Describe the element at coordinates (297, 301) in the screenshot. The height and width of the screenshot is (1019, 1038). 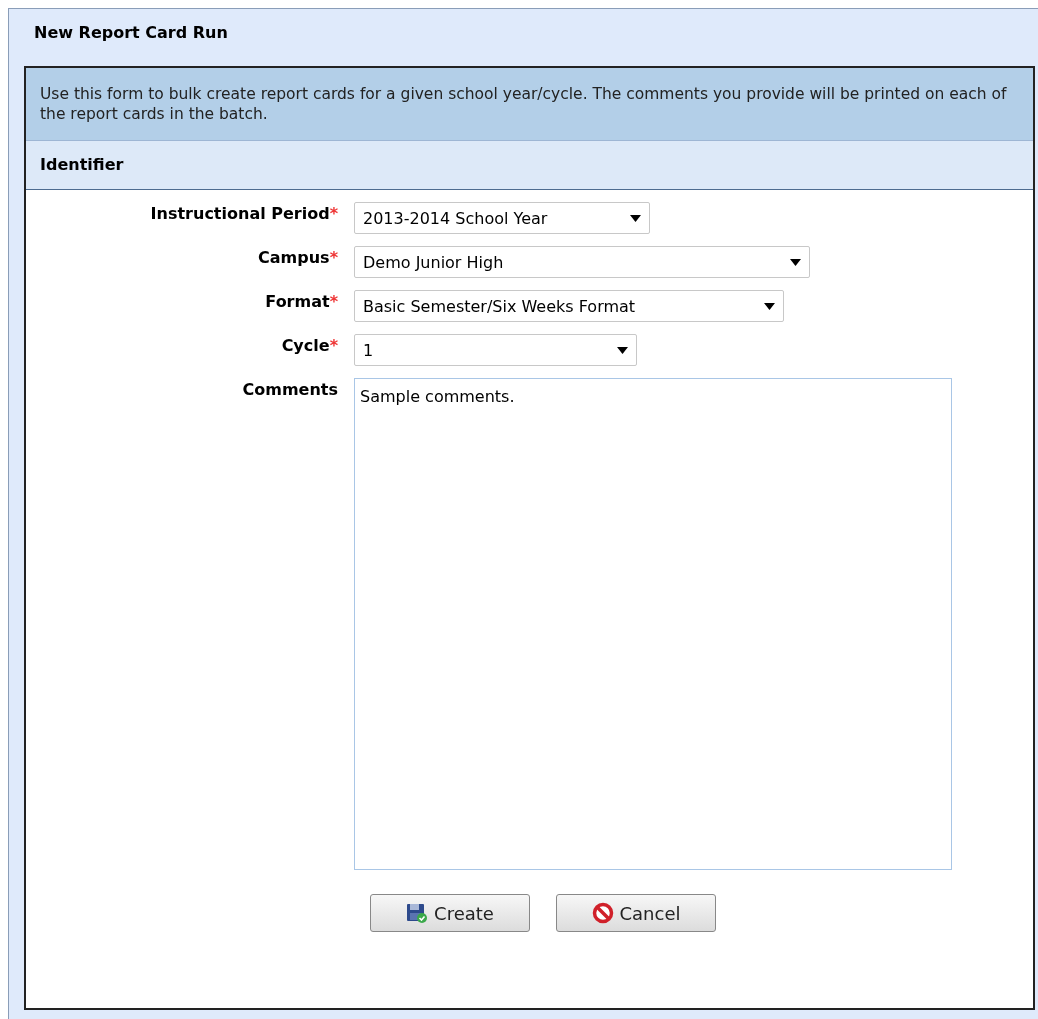
I see `field-label: Format` at that location.